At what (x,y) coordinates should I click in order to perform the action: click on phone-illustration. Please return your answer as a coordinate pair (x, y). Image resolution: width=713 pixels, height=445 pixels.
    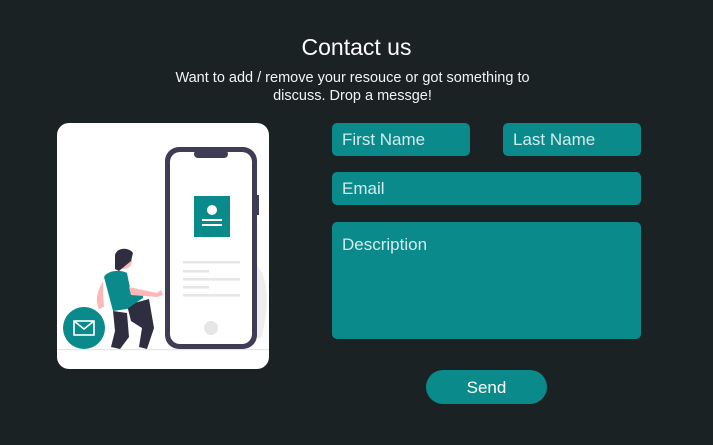
    Looking at the image, I should click on (212, 248).